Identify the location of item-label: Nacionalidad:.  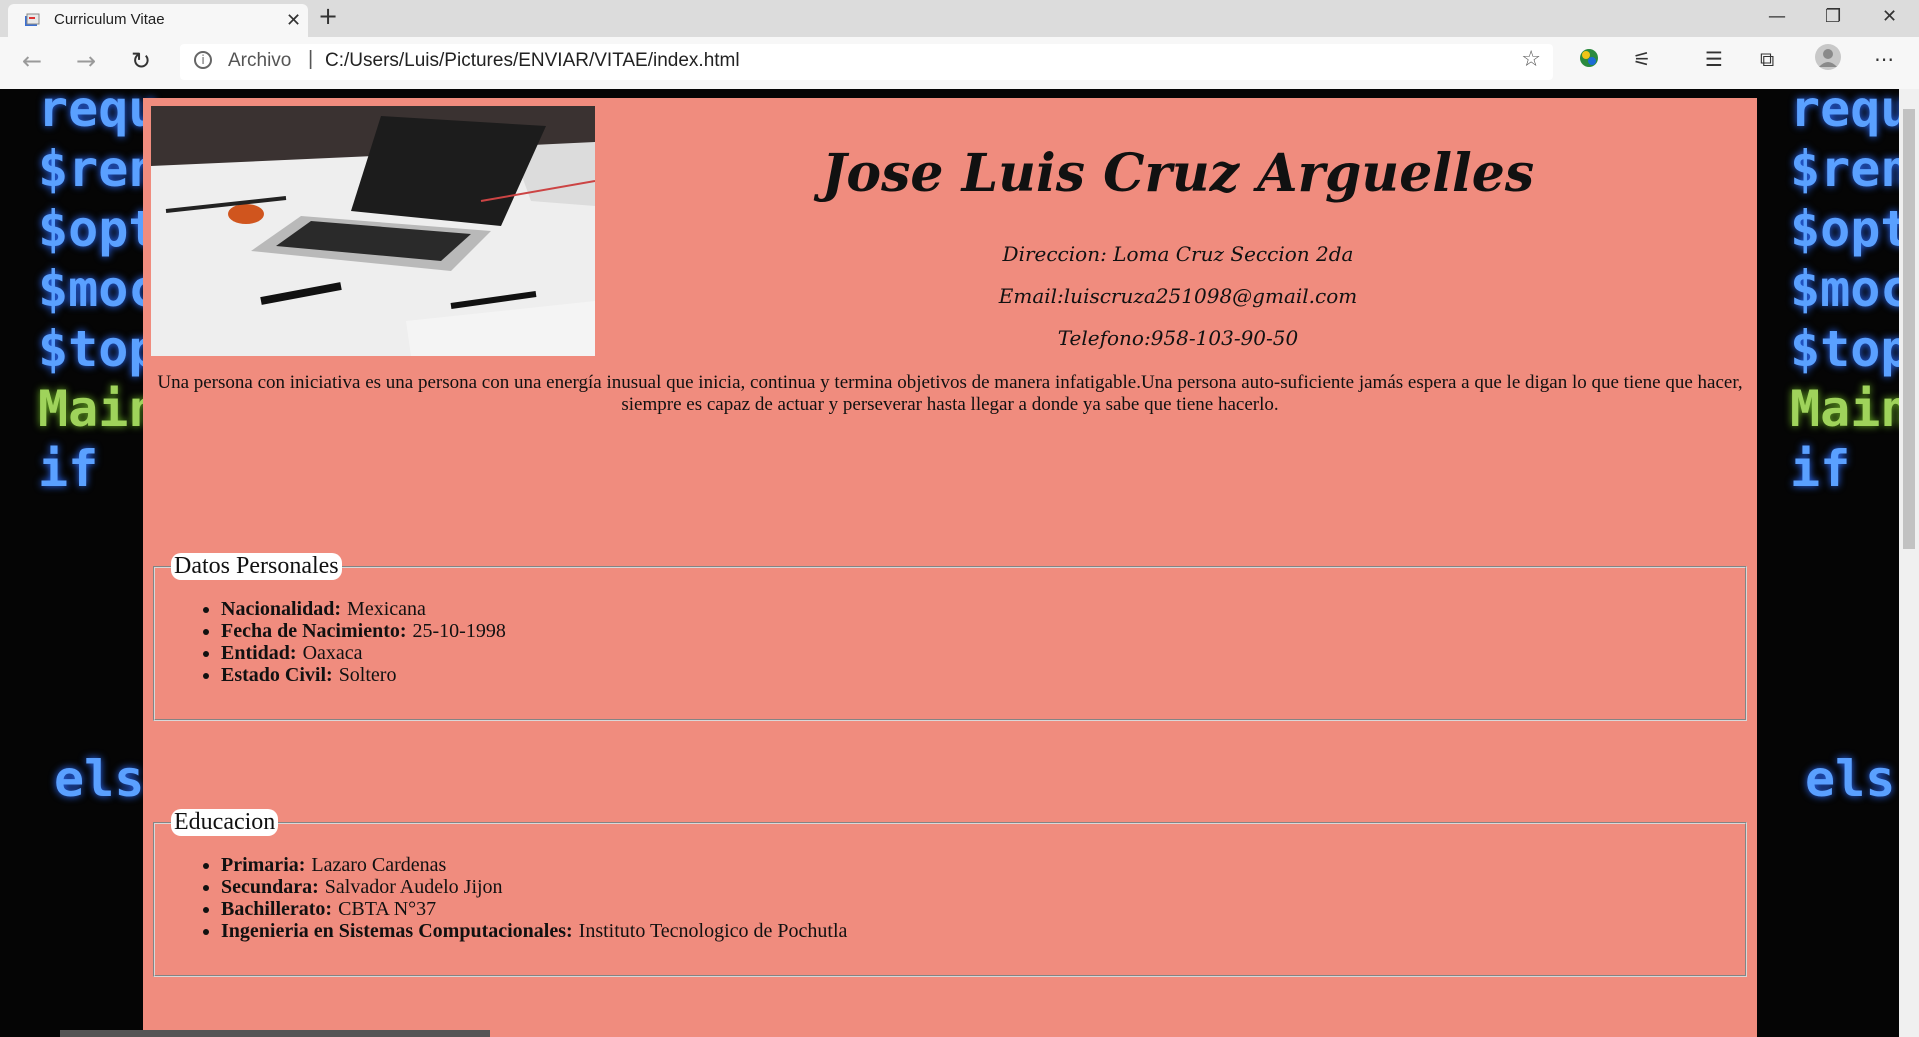
(281, 609).